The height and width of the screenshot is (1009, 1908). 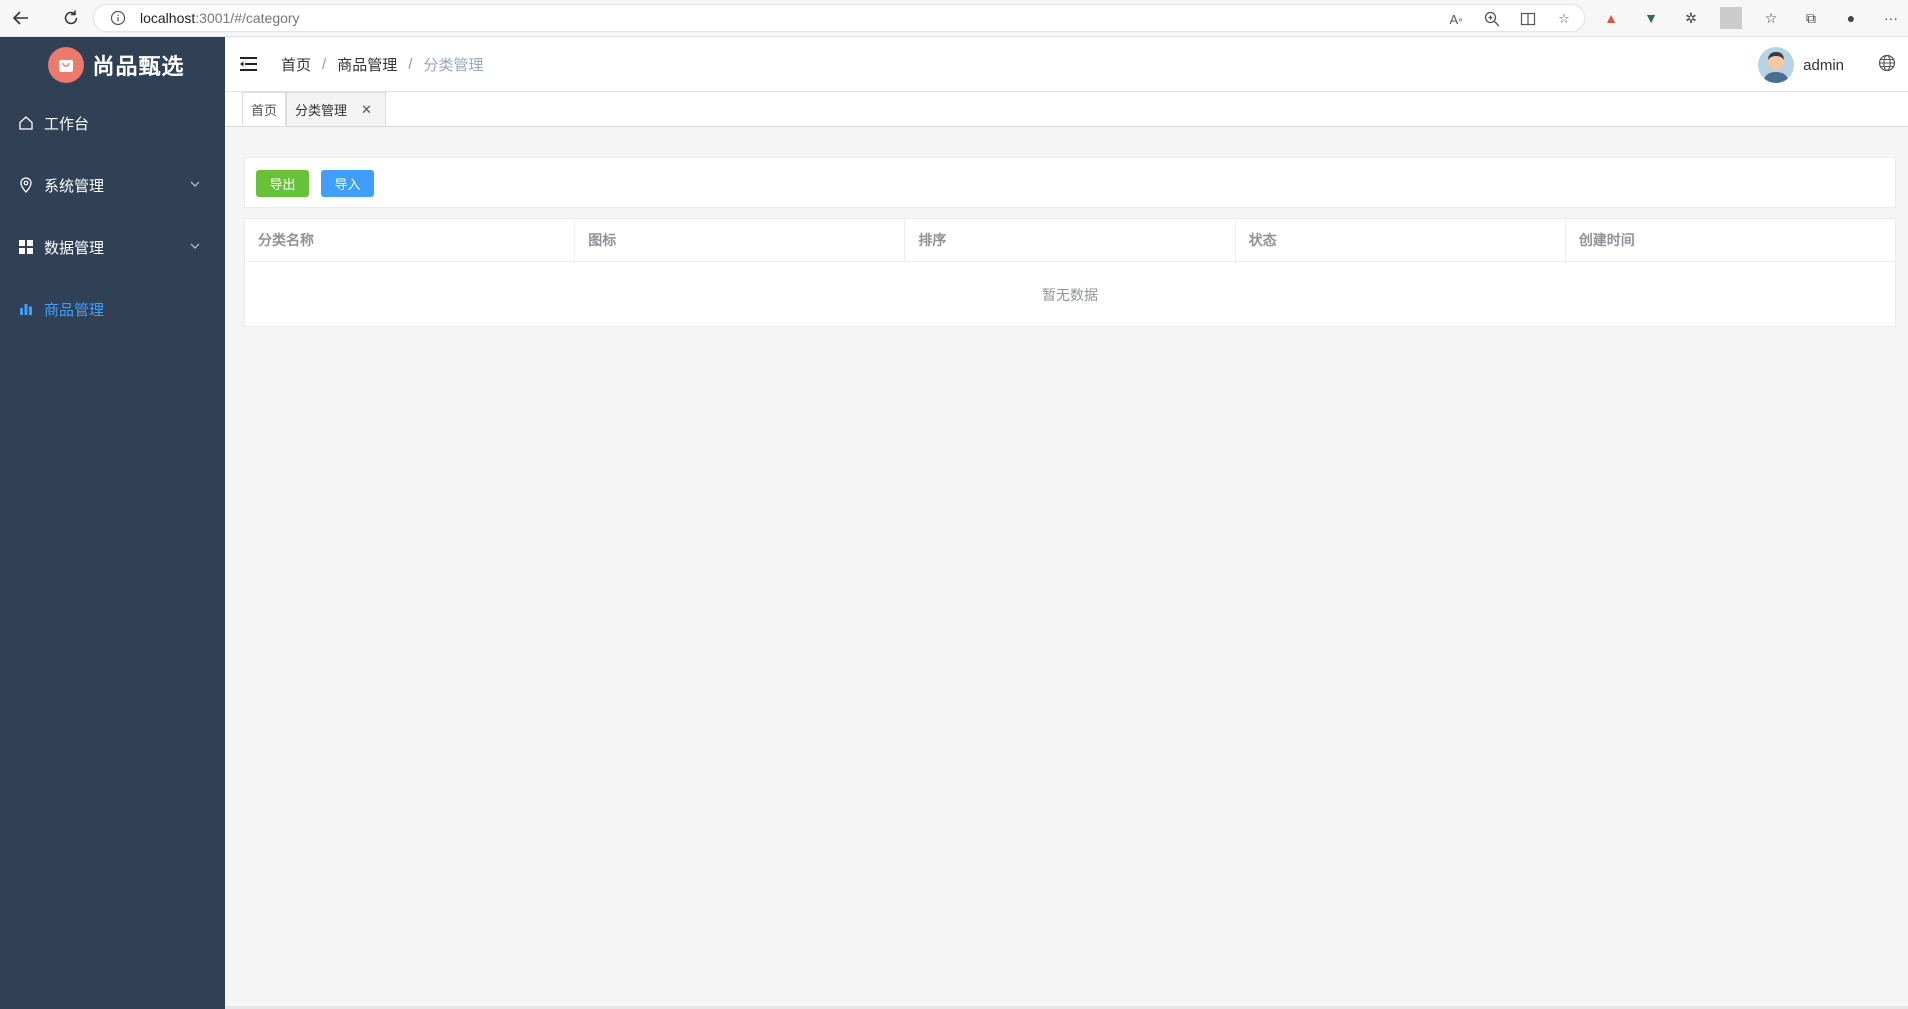 I want to click on tag-label: 分类管理, so click(x=321, y=110).